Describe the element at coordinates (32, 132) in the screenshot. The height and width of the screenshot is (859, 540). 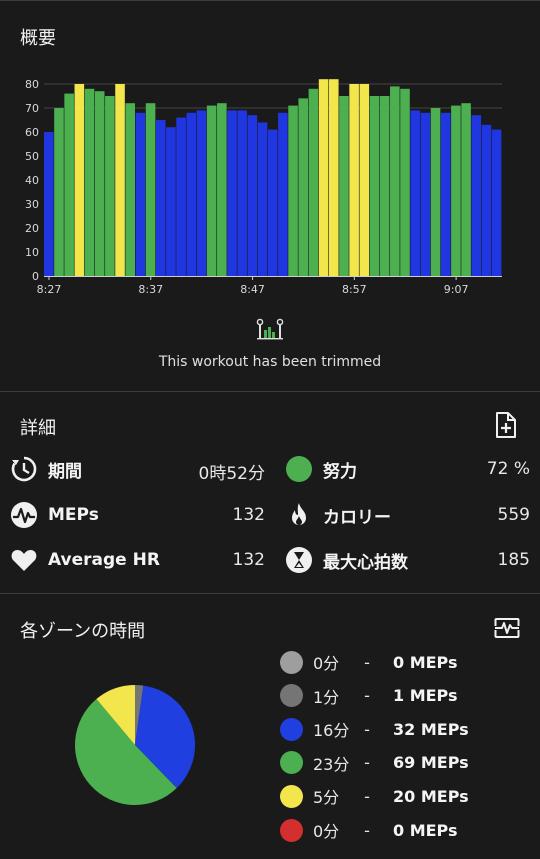
I see `y-tick-label: 60` at that location.